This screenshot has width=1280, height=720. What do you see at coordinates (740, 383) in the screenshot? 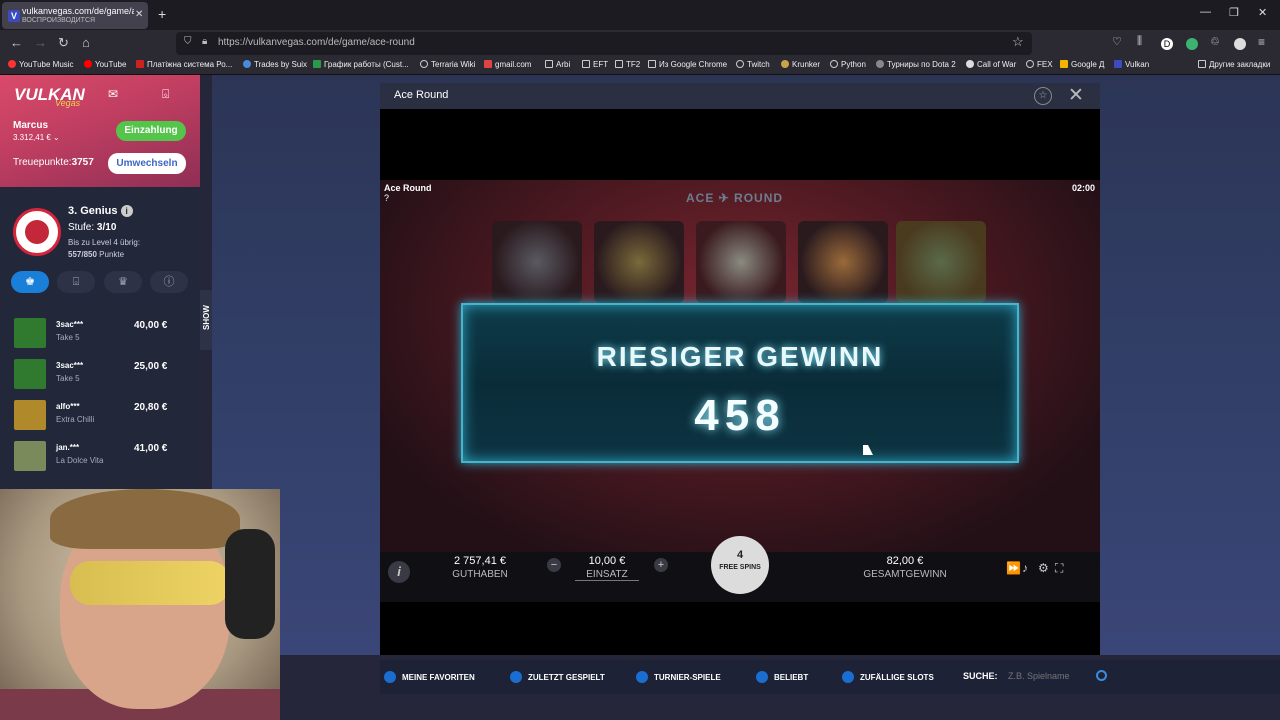
I see `big-win-banner: RIESIGER GEWINN 458` at bounding box center [740, 383].